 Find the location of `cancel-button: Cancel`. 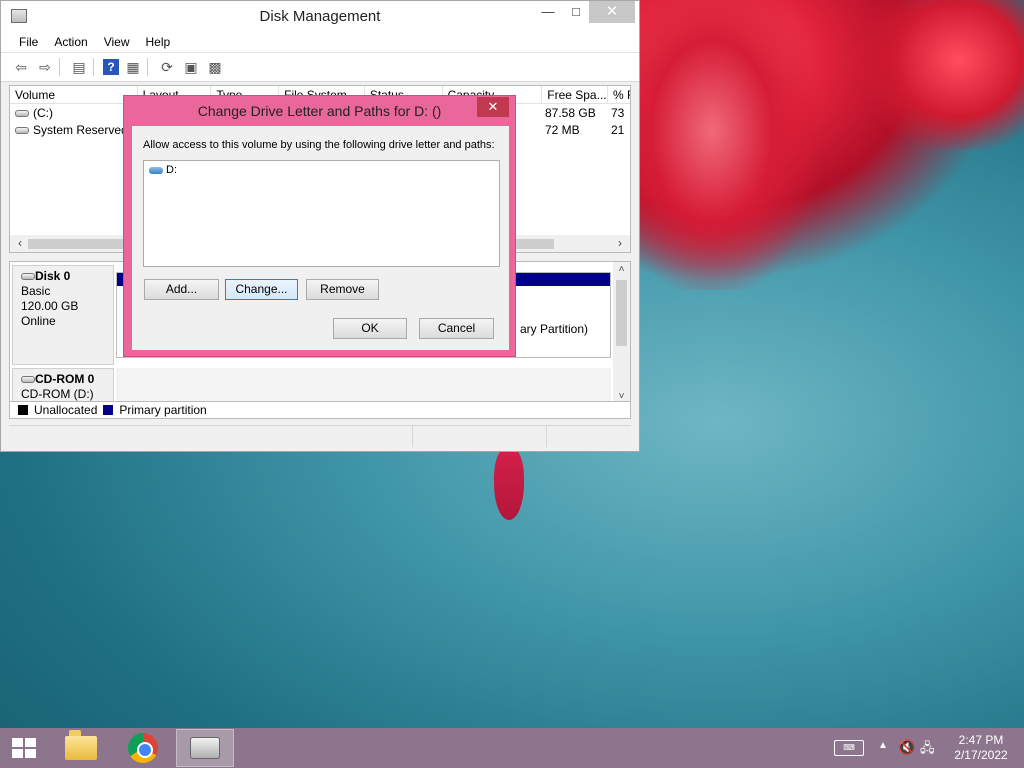

cancel-button: Cancel is located at coordinates (456, 328).